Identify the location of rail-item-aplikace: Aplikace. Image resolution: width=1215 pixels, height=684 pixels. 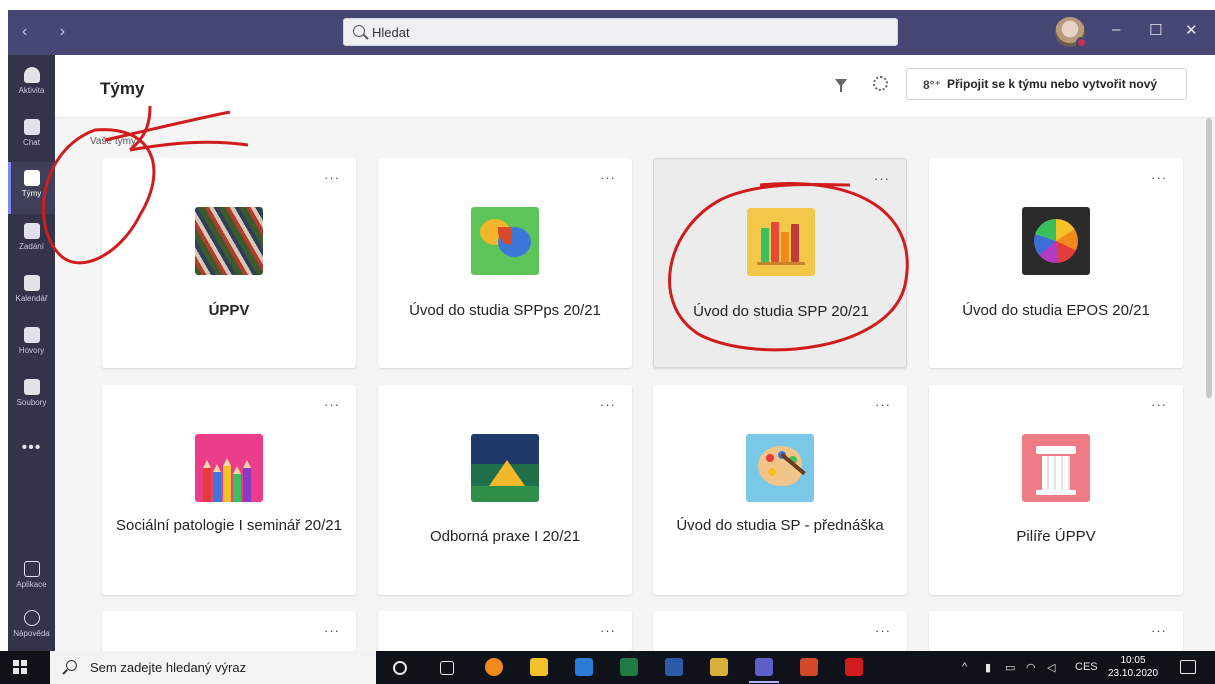
(31, 579).